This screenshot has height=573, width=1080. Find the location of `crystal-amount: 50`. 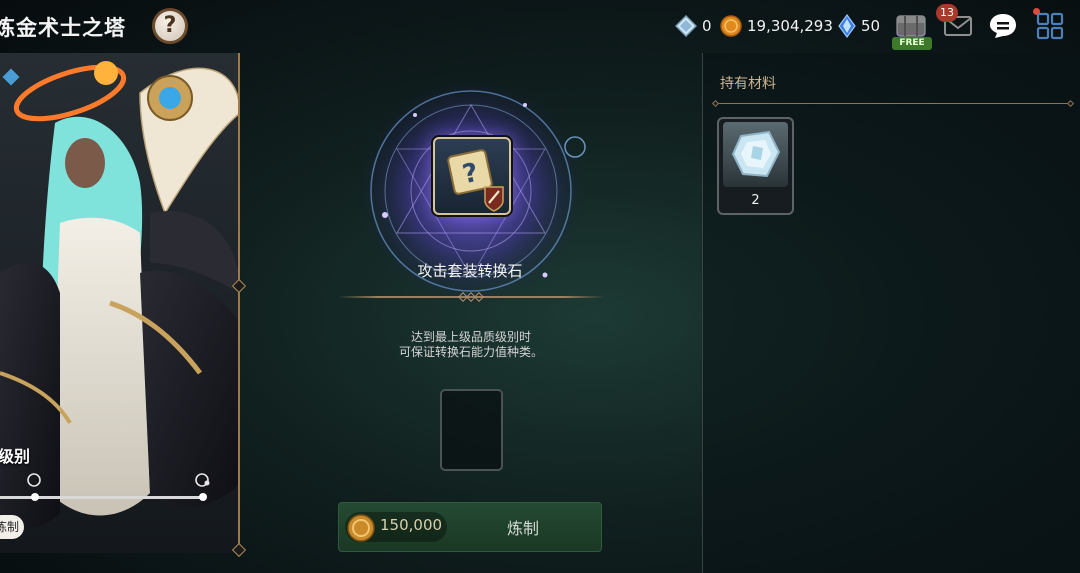

crystal-amount: 50 is located at coordinates (871, 26).